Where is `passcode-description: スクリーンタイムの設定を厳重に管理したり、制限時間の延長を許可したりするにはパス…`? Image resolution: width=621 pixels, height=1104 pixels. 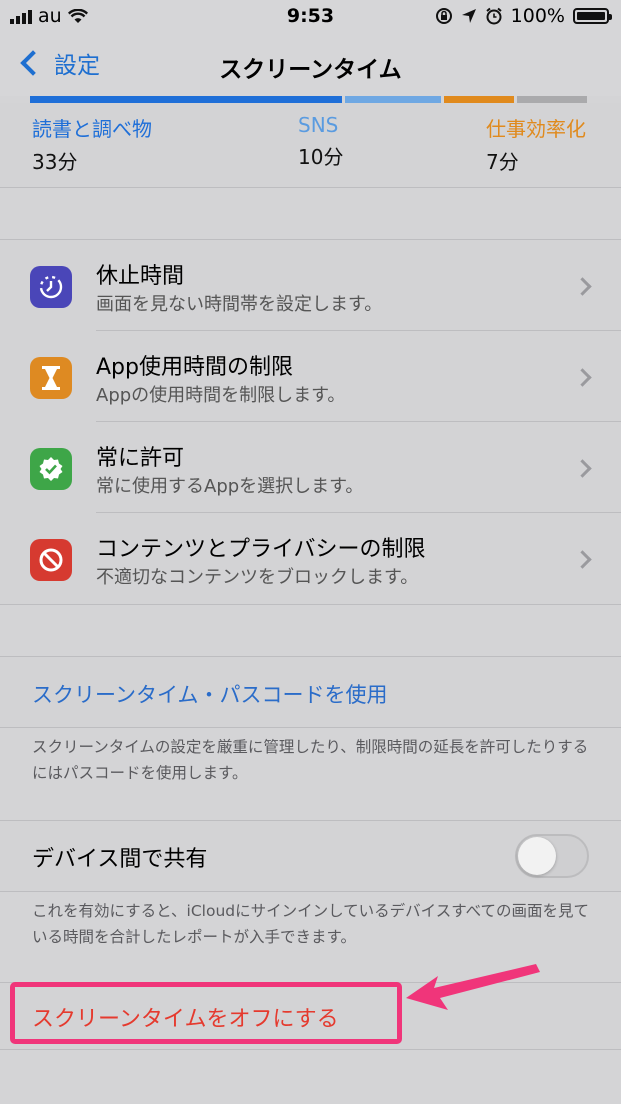
passcode-description: スクリーンタイムの設定を厳重に管理したり、制限時間の延長を許可したりするにはパス… is located at coordinates (310, 760).